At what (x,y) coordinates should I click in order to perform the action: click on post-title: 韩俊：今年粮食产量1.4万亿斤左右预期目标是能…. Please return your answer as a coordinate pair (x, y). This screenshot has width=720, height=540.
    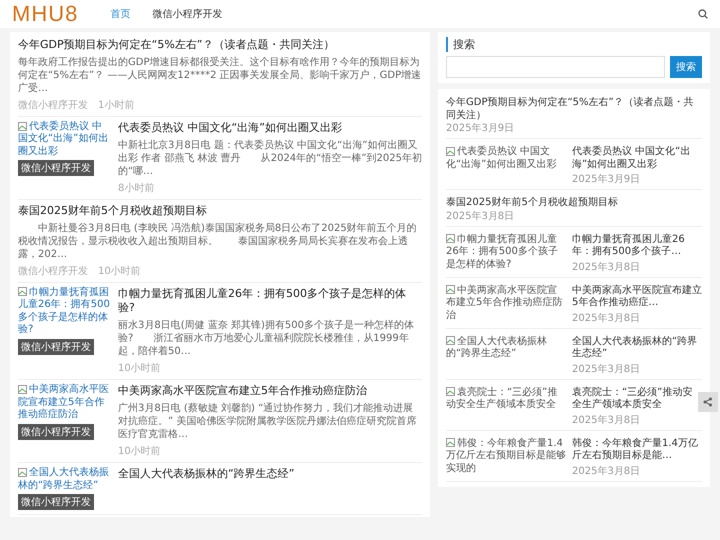
    Looking at the image, I should click on (637, 450).